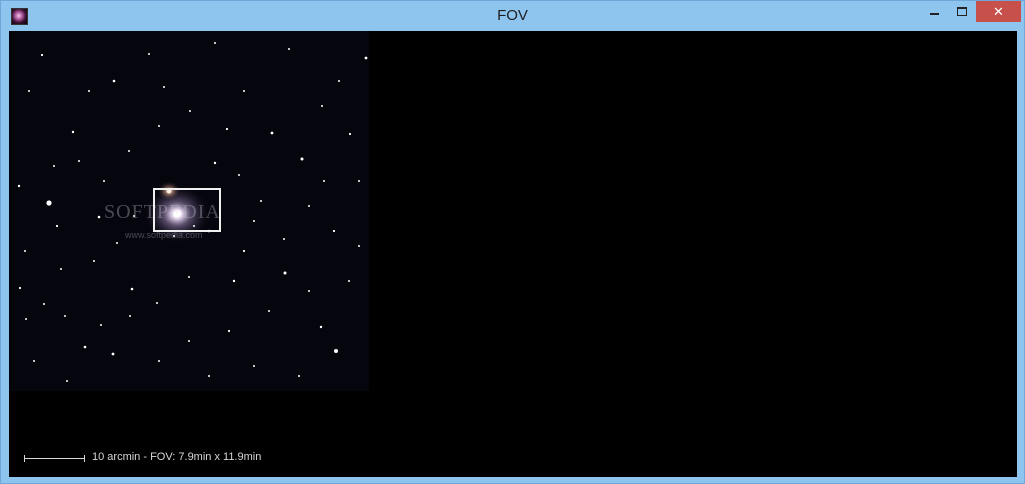 The image size is (1025, 484). I want to click on minimize-icon, so click(934, 13).